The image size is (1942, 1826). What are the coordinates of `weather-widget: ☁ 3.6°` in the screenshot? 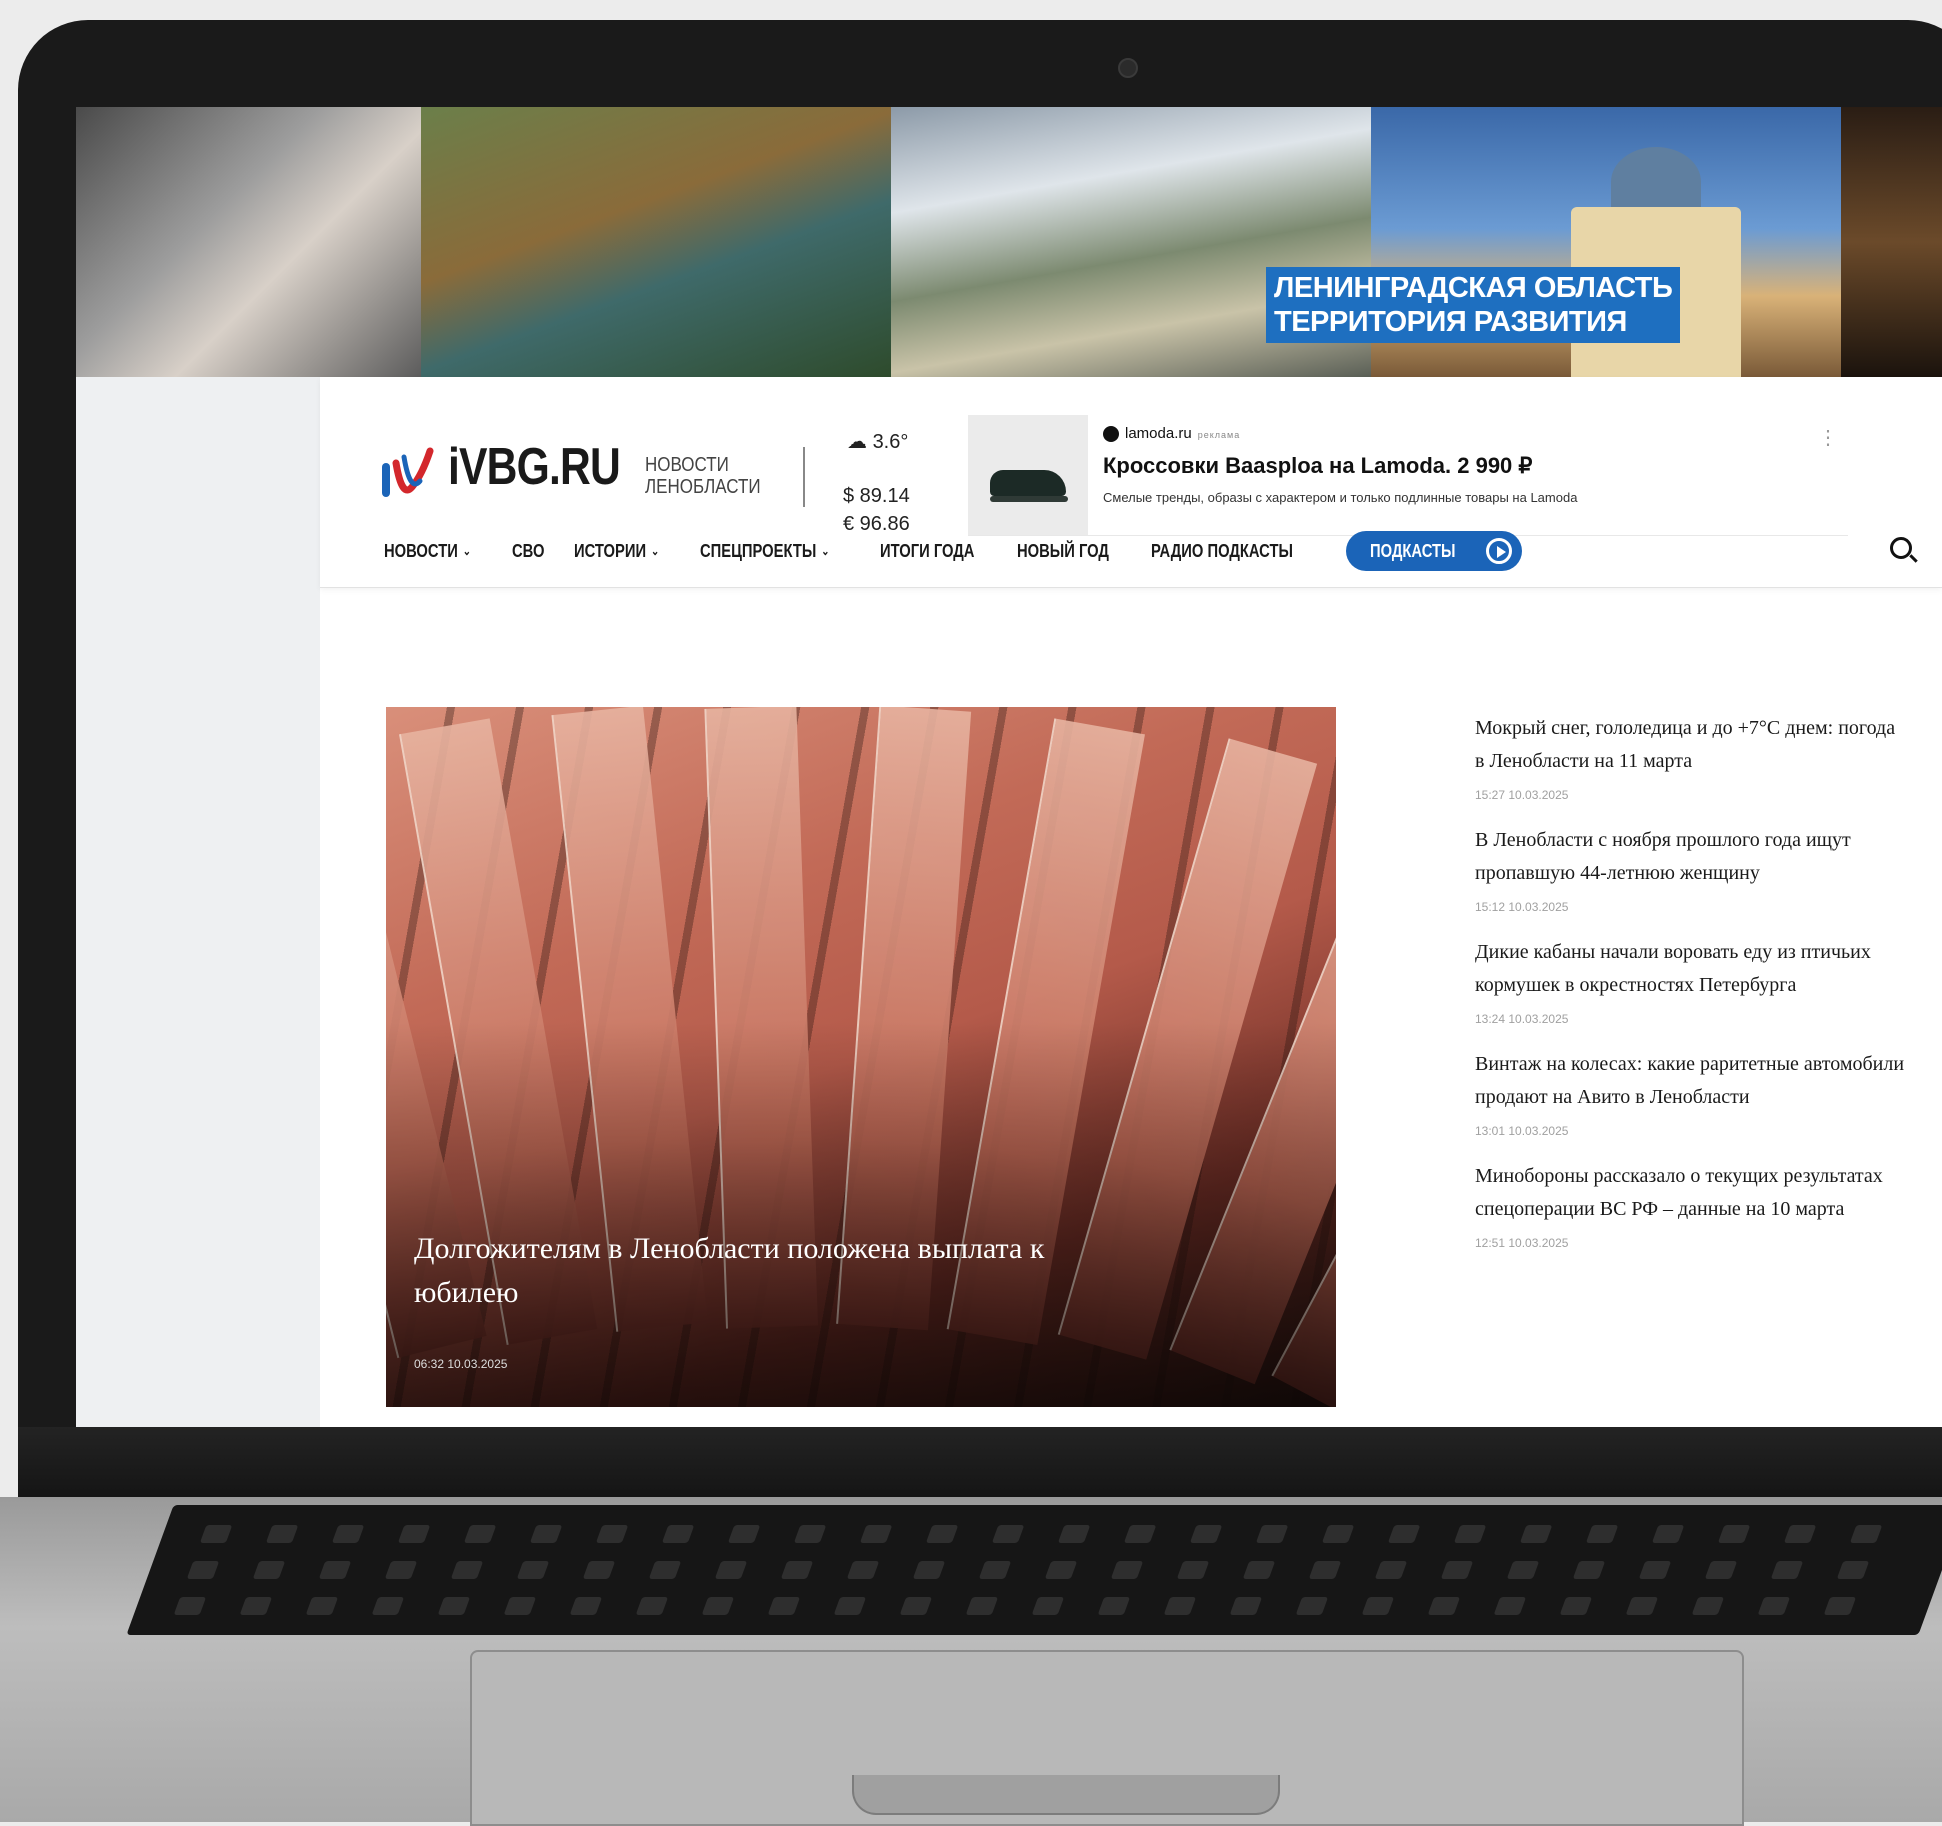 It's located at (877, 441).